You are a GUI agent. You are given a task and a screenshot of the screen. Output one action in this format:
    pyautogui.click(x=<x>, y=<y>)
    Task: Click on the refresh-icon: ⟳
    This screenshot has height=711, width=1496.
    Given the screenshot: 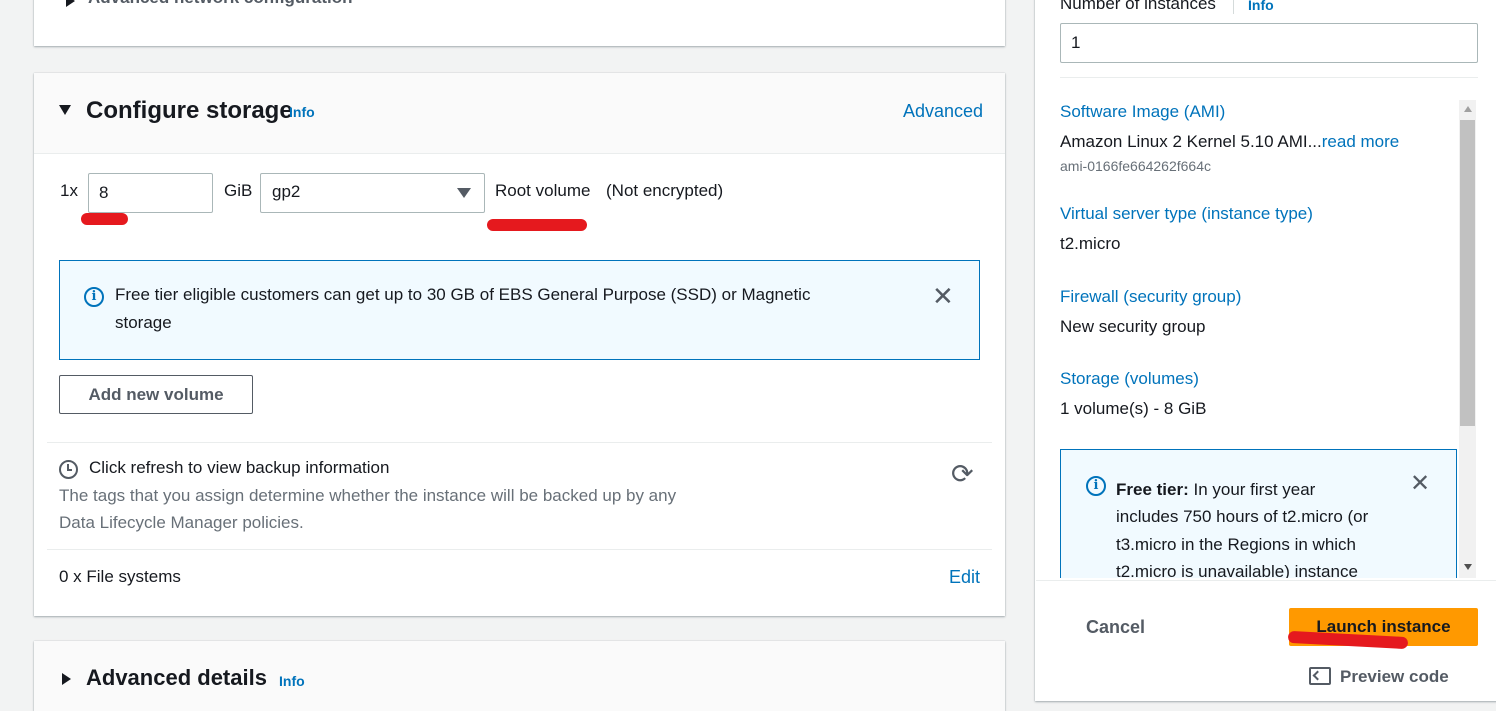 What is the action you would take?
    pyautogui.click(x=962, y=474)
    